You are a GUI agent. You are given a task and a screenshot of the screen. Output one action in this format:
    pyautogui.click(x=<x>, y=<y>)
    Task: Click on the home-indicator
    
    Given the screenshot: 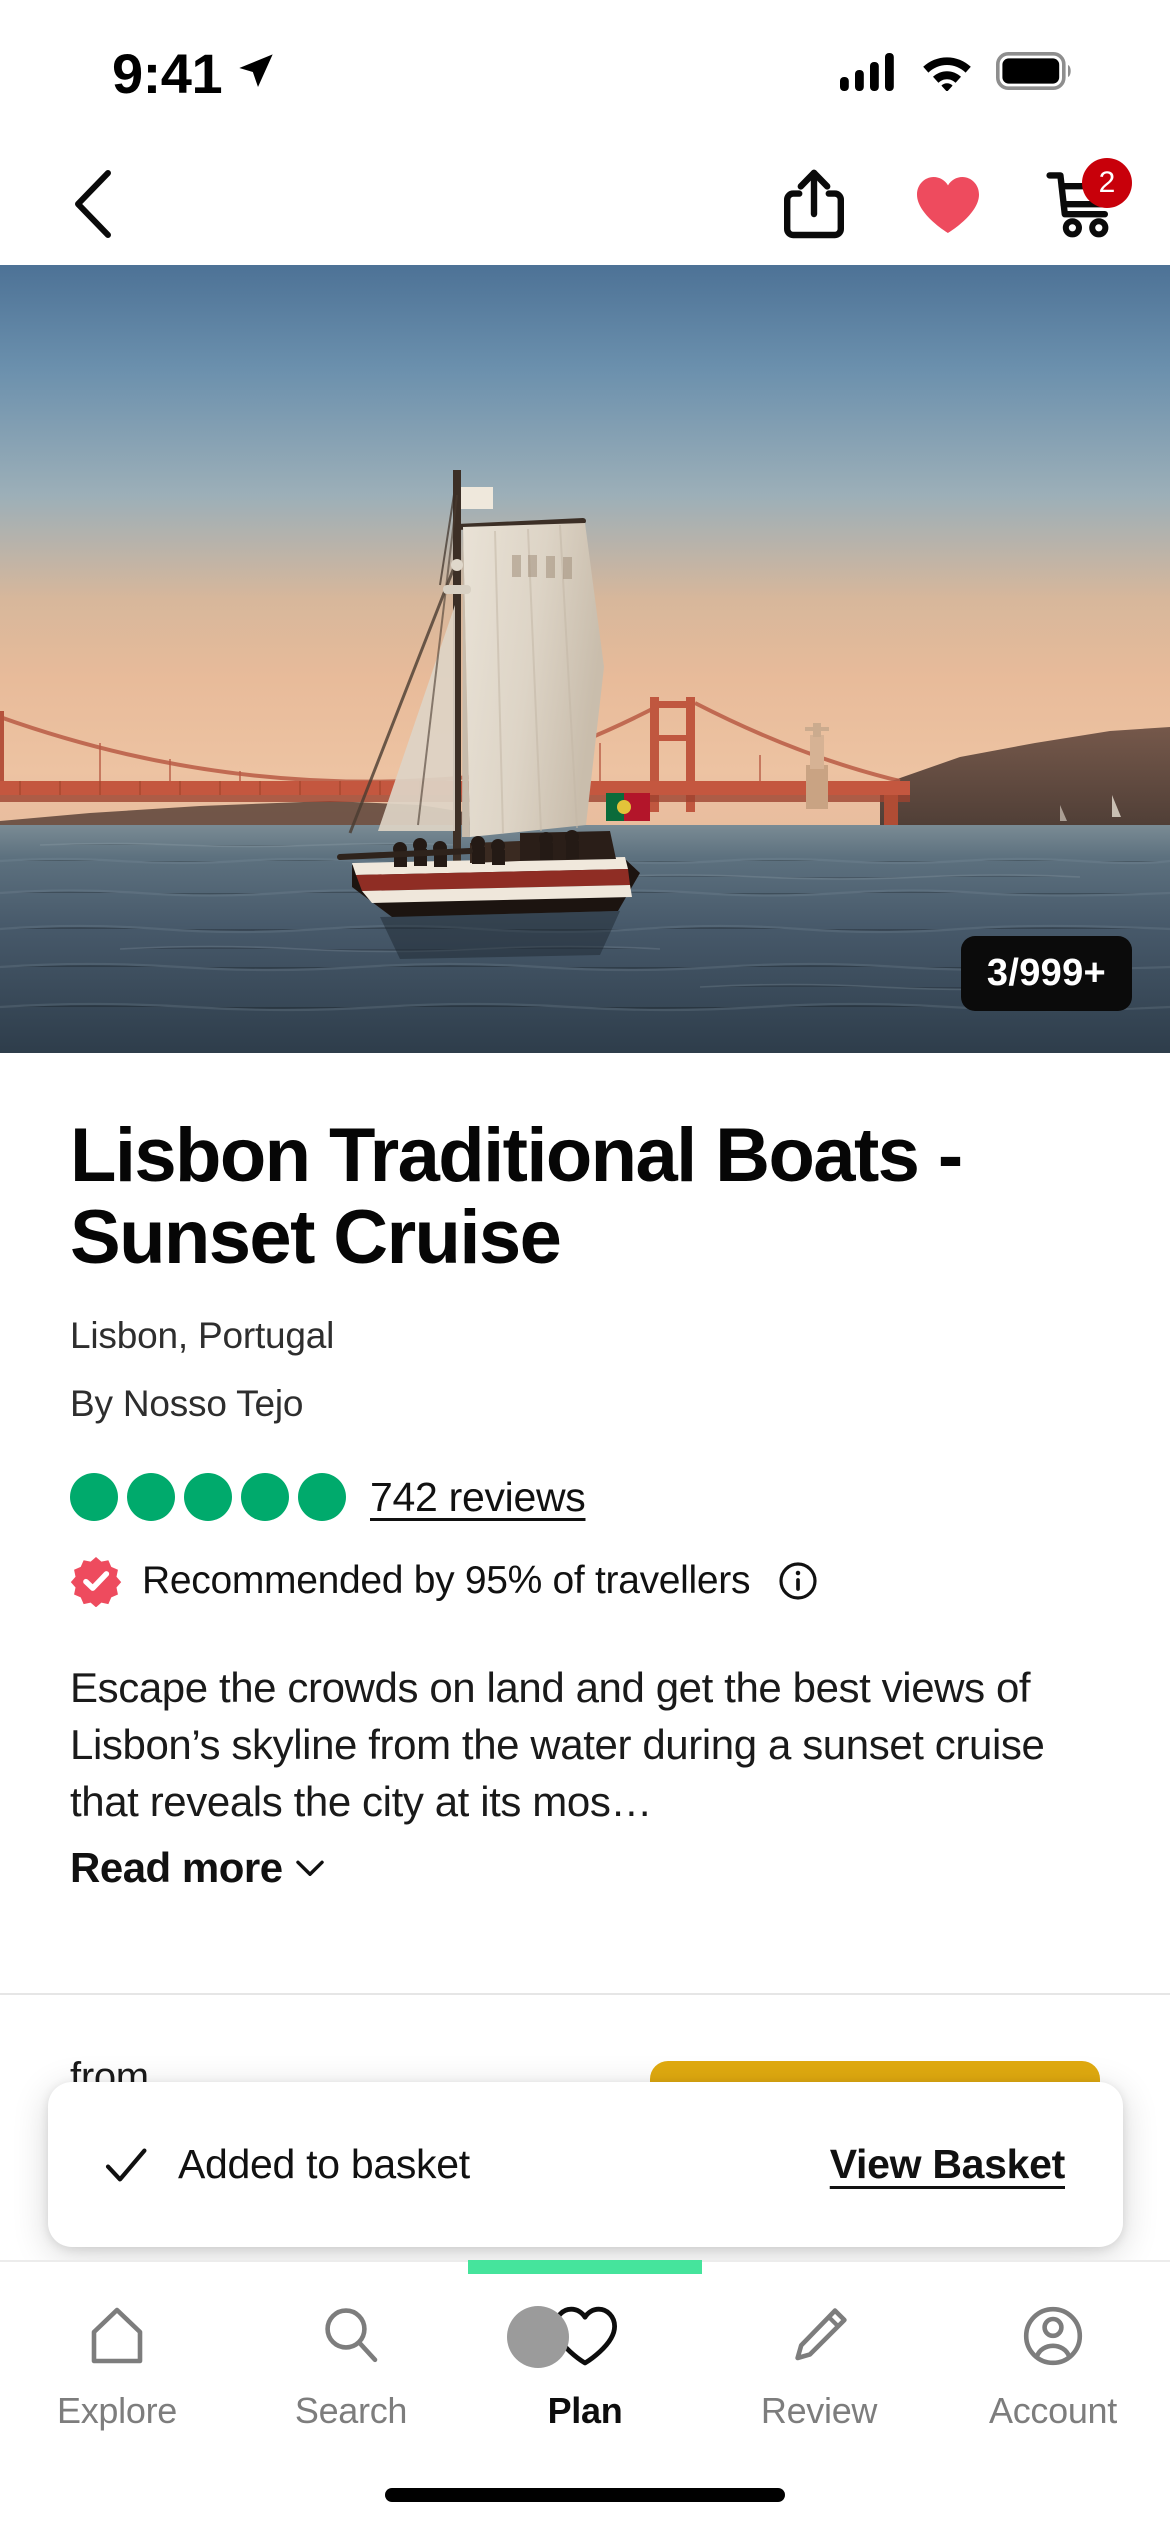 What is the action you would take?
    pyautogui.click(x=585, y=2495)
    